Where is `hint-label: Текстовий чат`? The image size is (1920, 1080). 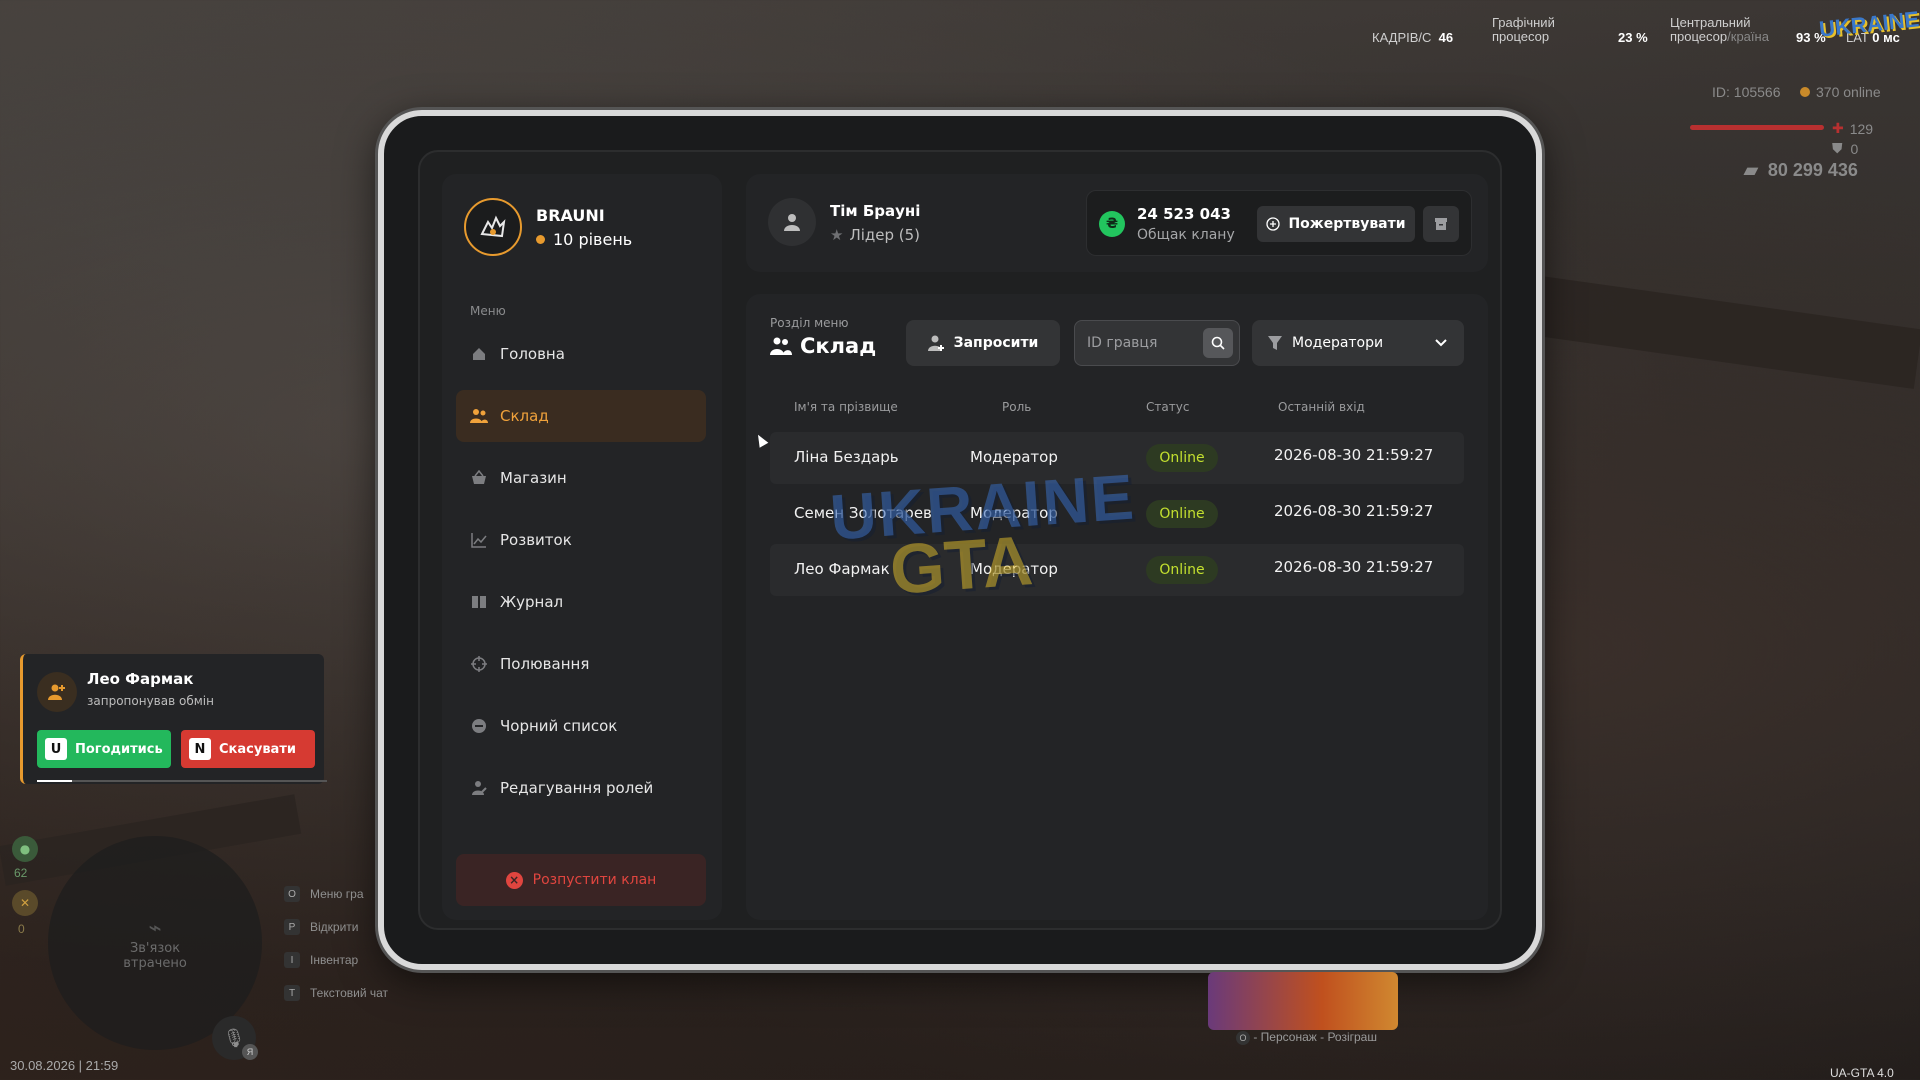
hint-label: Текстовий чат is located at coordinates (349, 993).